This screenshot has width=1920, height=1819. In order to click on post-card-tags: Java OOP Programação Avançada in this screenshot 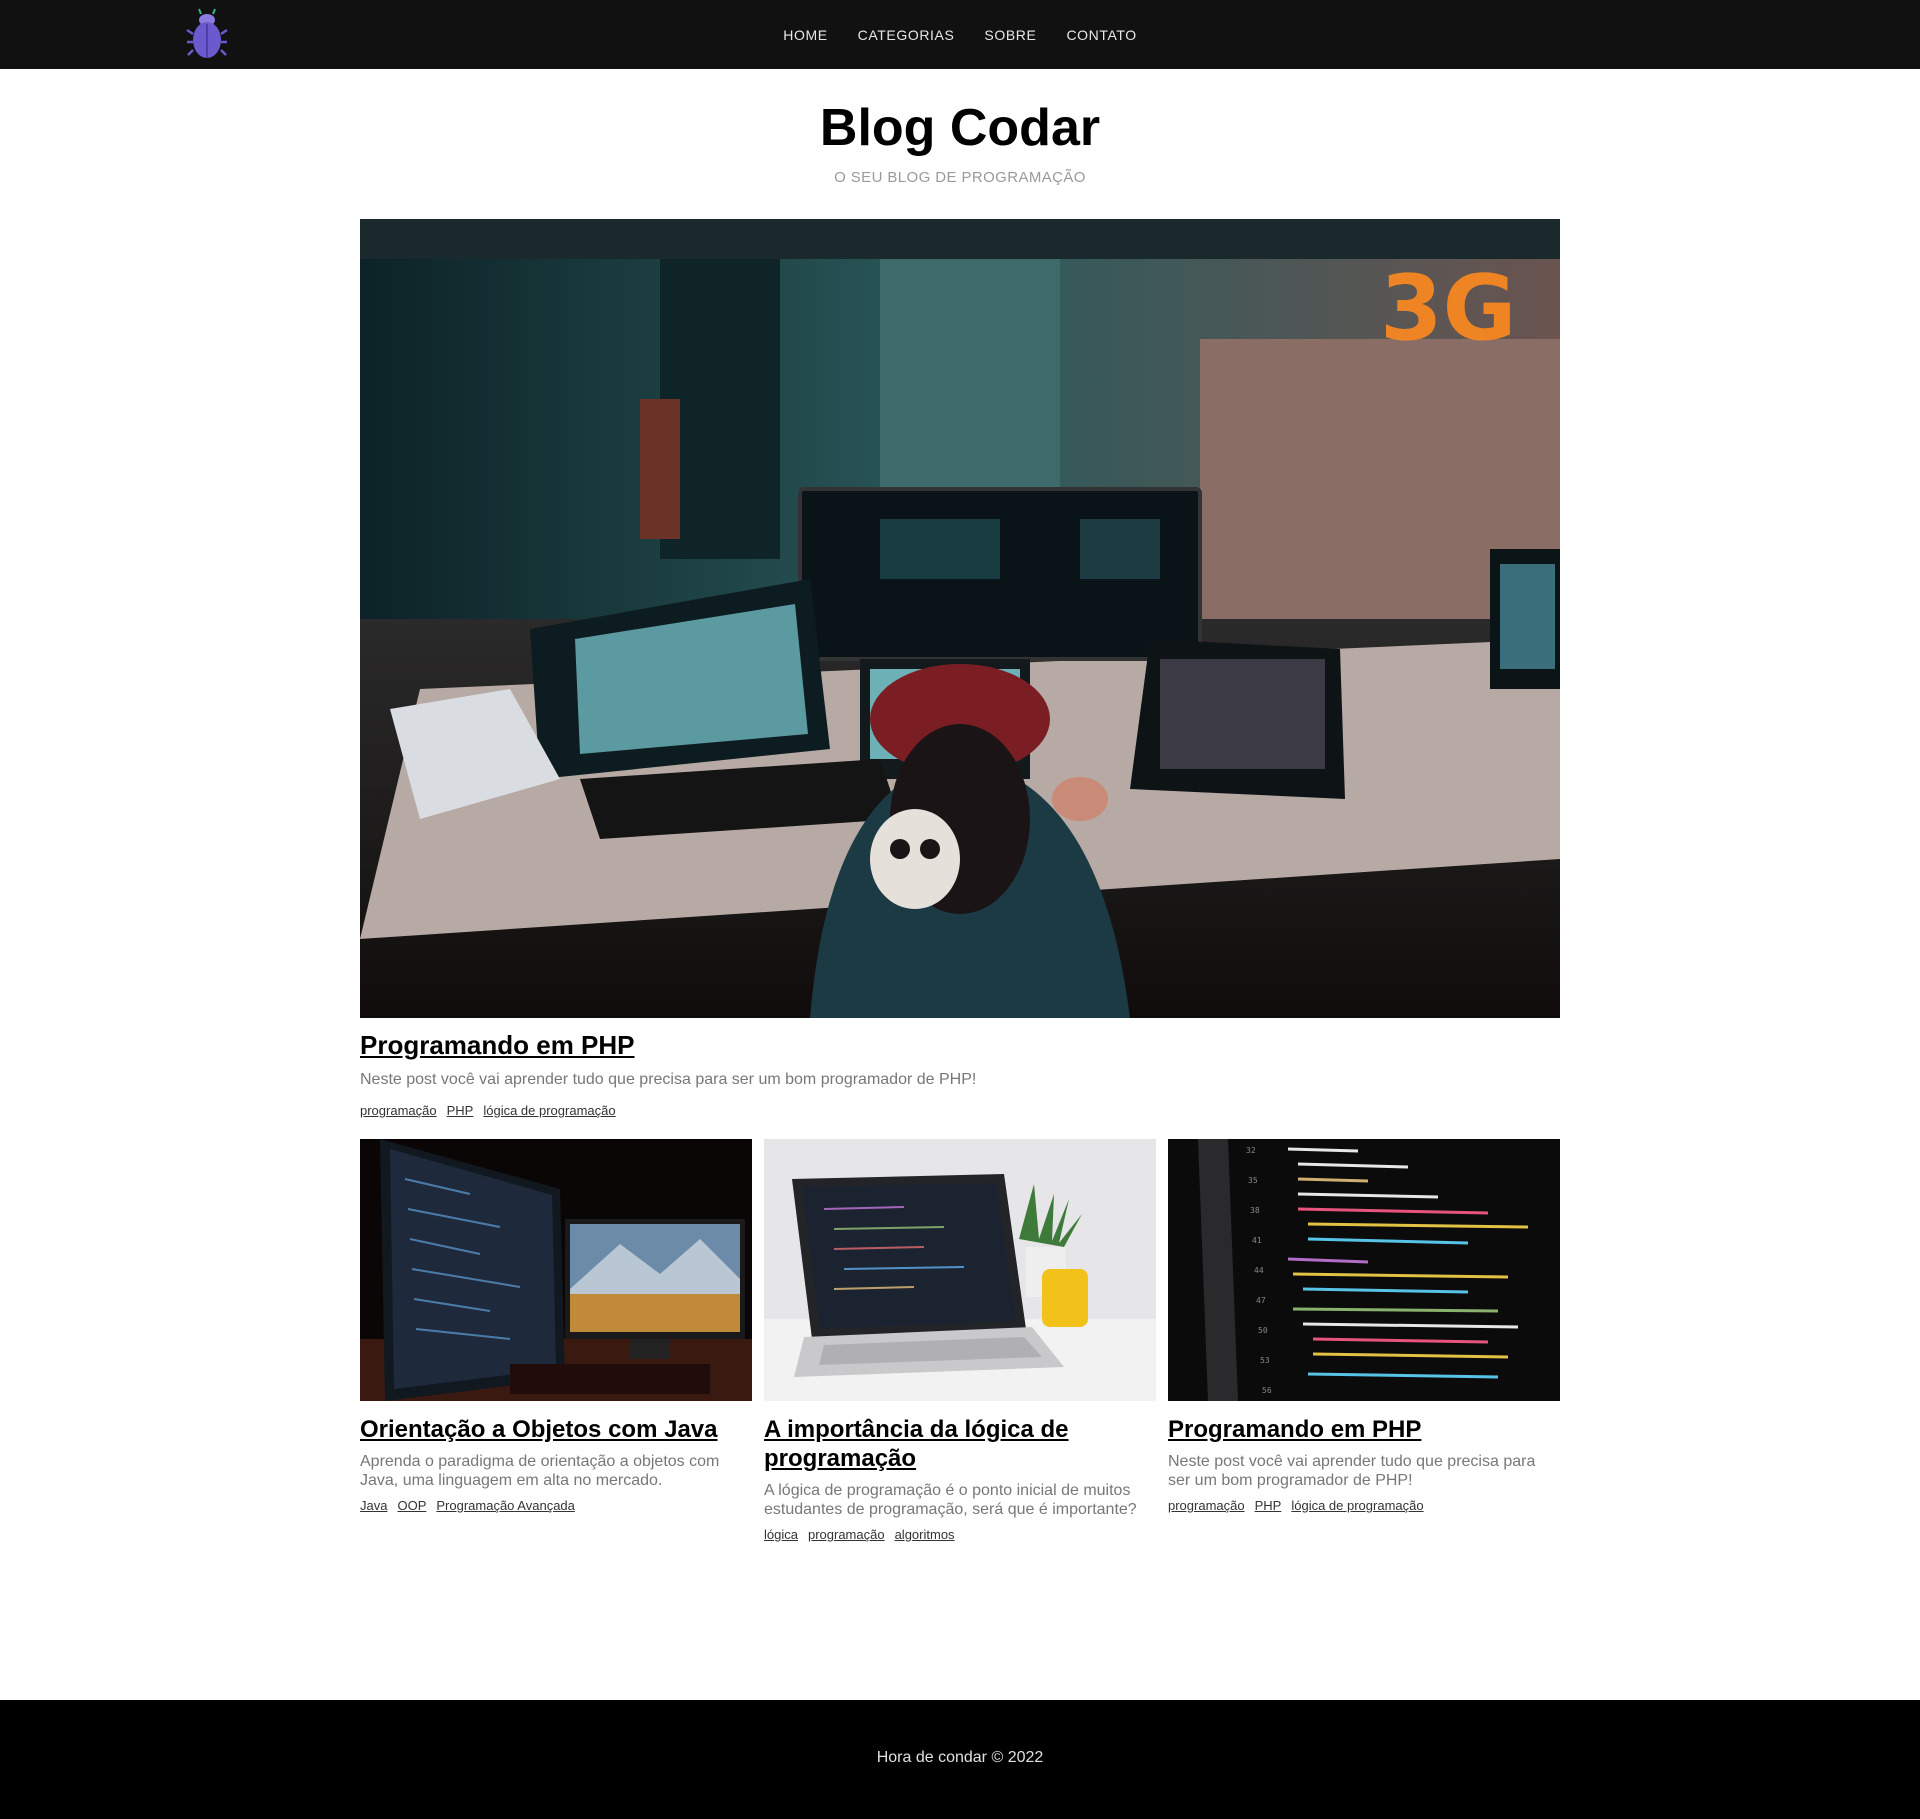, I will do `click(556, 1505)`.